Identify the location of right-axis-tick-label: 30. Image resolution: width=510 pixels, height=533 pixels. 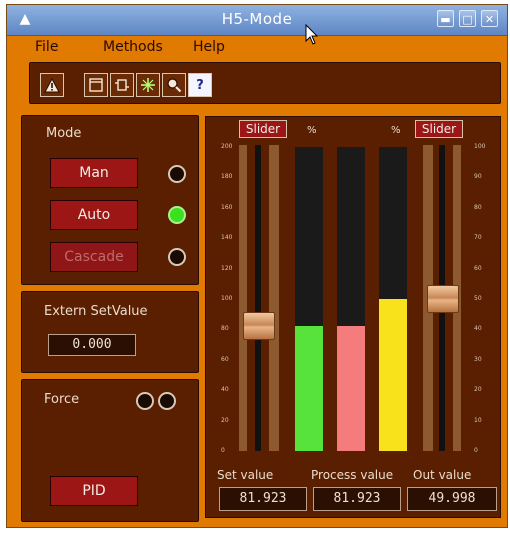
(478, 359).